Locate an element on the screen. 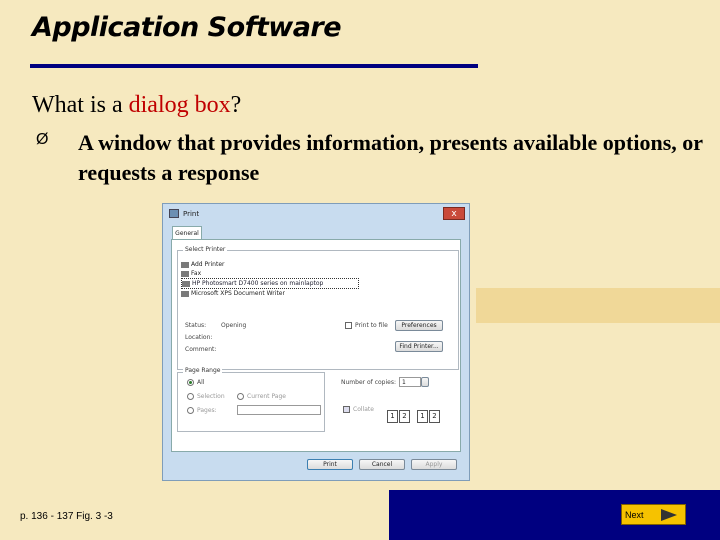 This screenshot has height=540, width=720. dialog-titlebar: Print x is located at coordinates (316, 214).